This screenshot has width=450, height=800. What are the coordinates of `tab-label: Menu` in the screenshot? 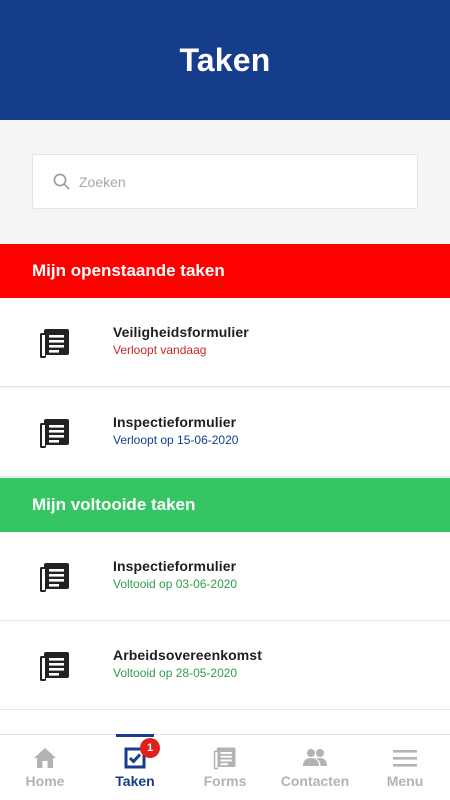 It's located at (405, 781).